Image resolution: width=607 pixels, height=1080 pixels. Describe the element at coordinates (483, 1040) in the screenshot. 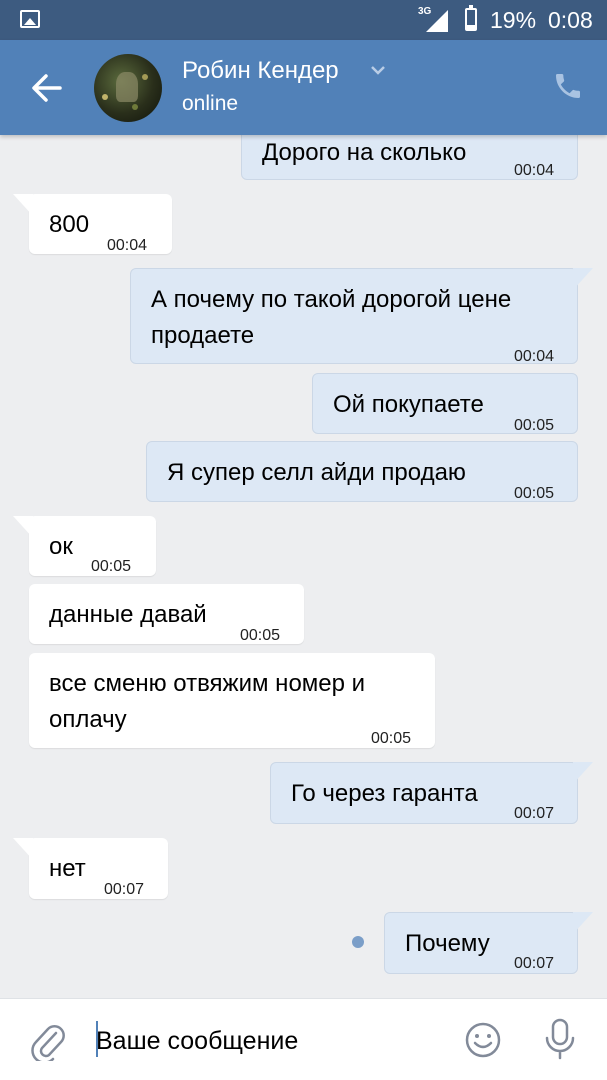

I see `smile-icon` at that location.